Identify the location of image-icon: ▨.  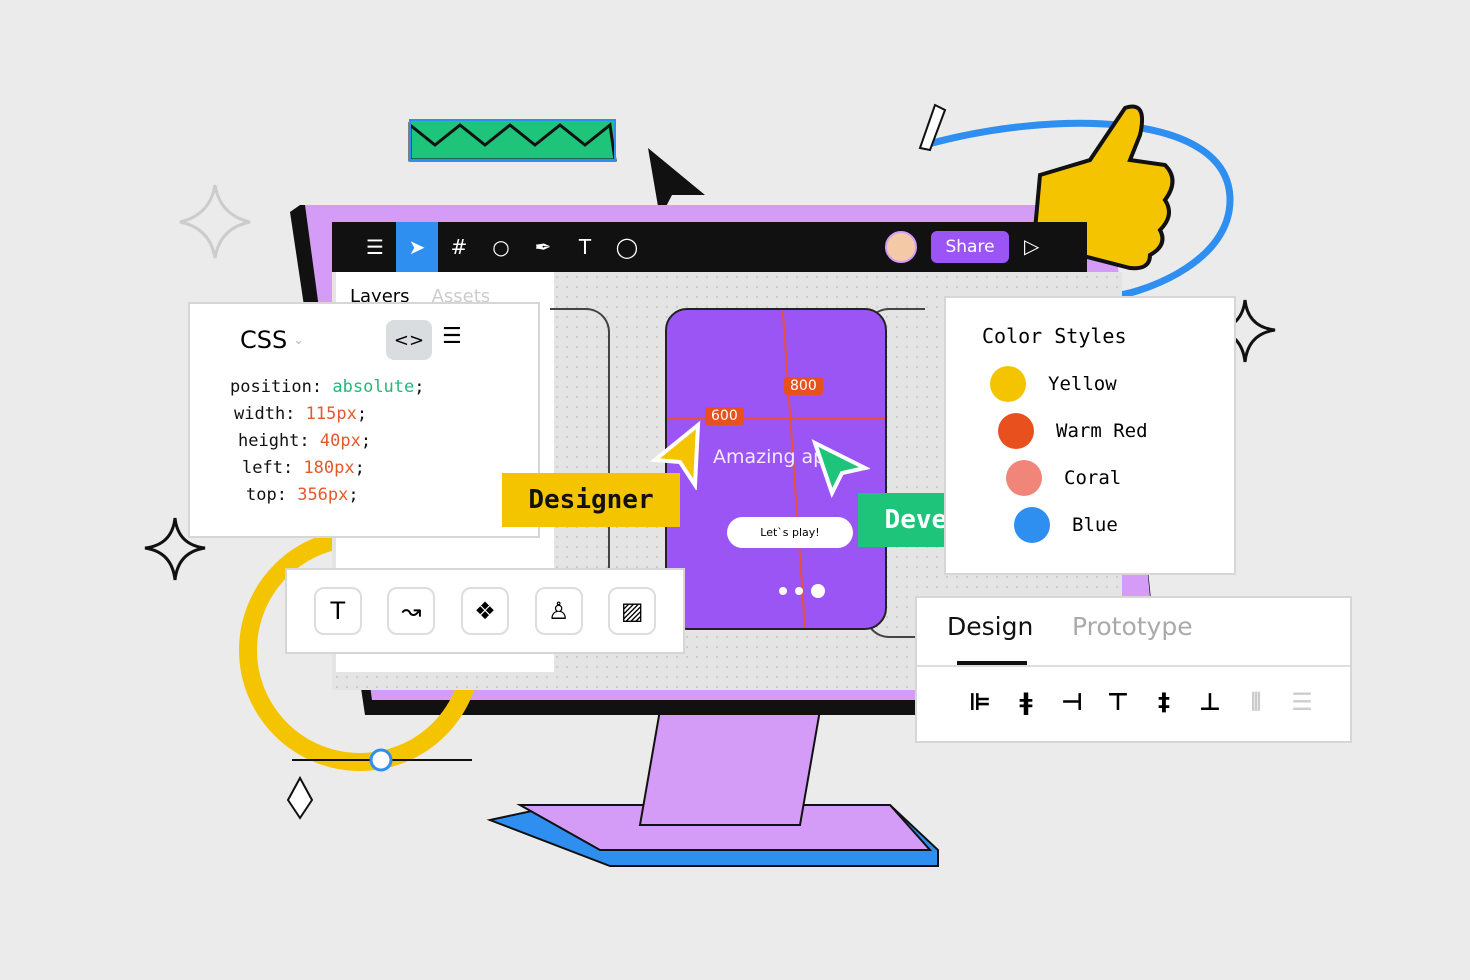
(632, 611).